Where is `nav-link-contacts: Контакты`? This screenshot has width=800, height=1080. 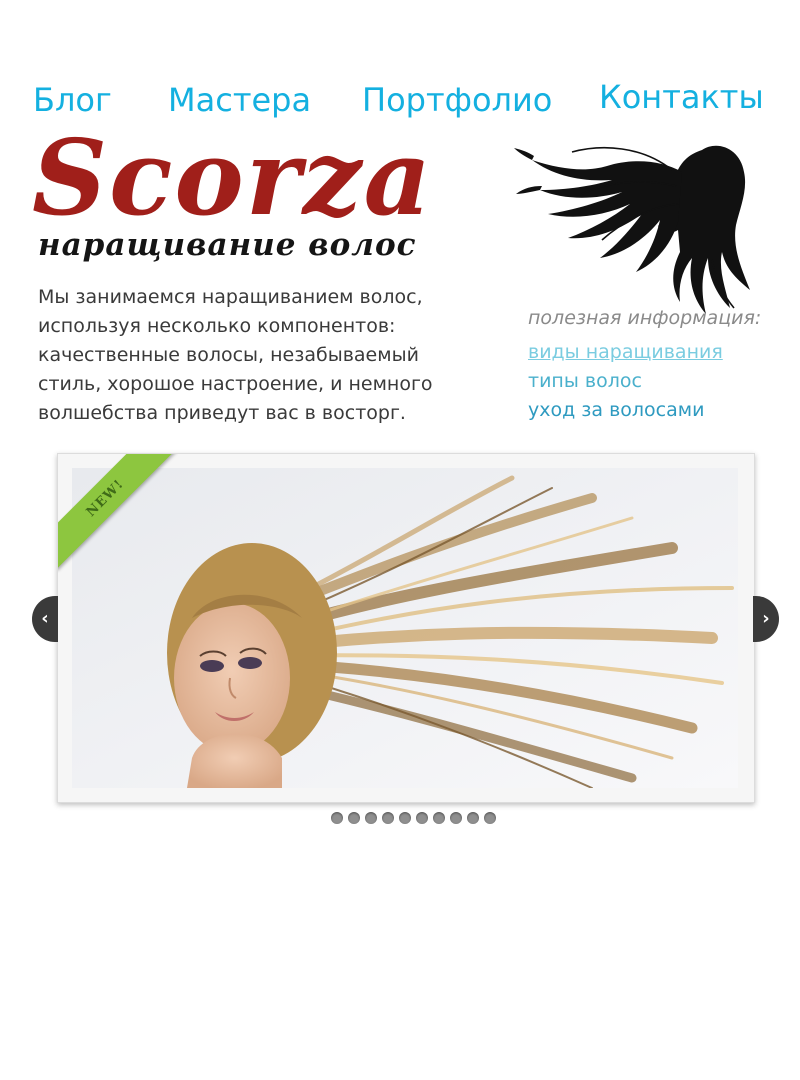
nav-link-contacts: Контакты is located at coordinates (681, 97).